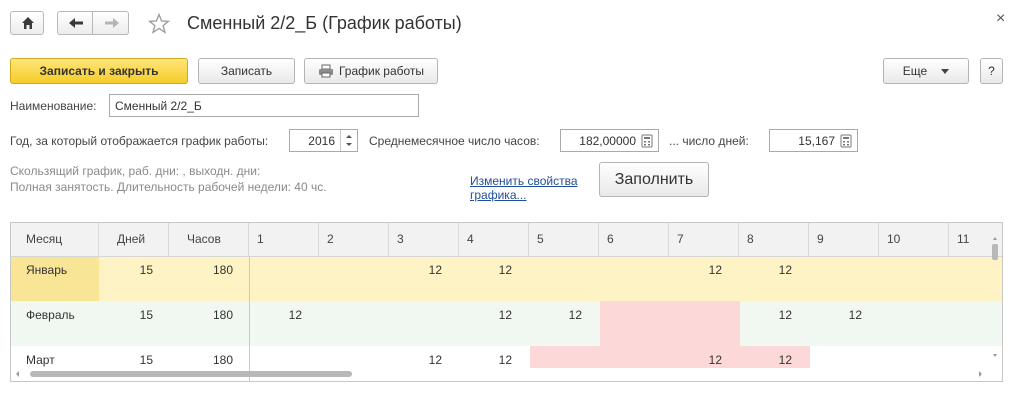 This screenshot has width=1026, height=402. I want to click on column-header: 2, so click(354, 239).